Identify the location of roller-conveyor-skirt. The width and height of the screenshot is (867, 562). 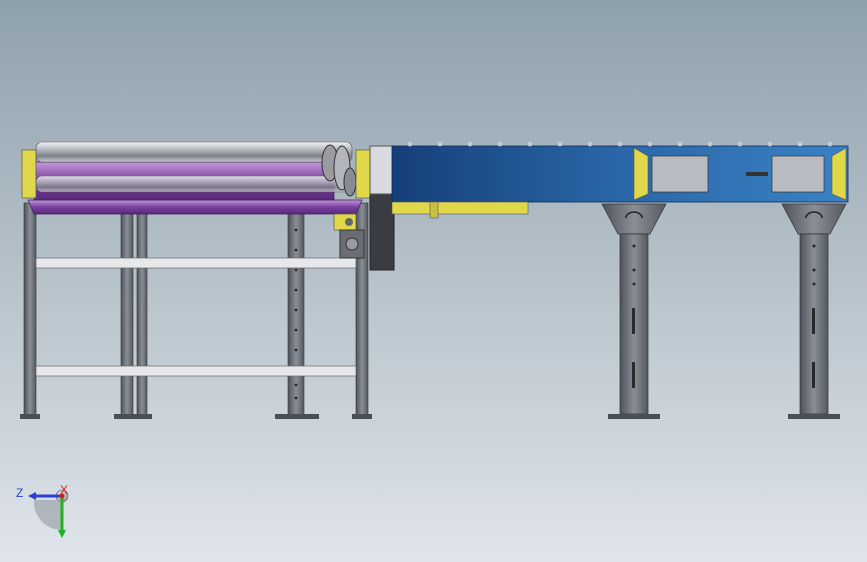
(195, 207).